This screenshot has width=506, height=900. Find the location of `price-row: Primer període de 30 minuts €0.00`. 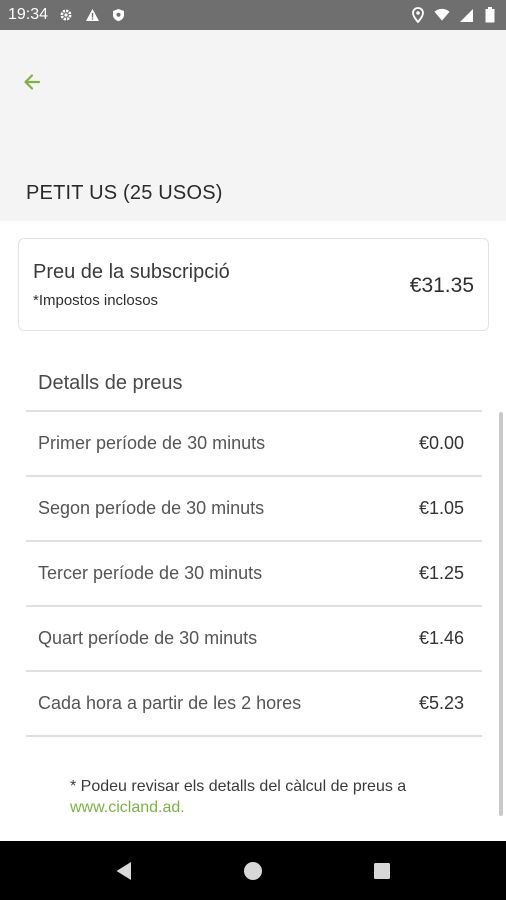

price-row: Primer període de 30 minuts €0.00 is located at coordinates (254, 444).